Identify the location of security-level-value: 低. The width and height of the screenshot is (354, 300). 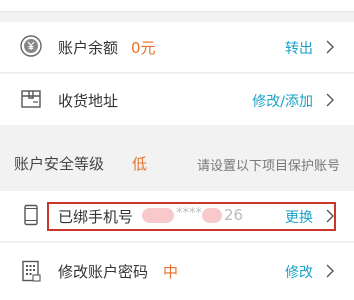
(140, 164).